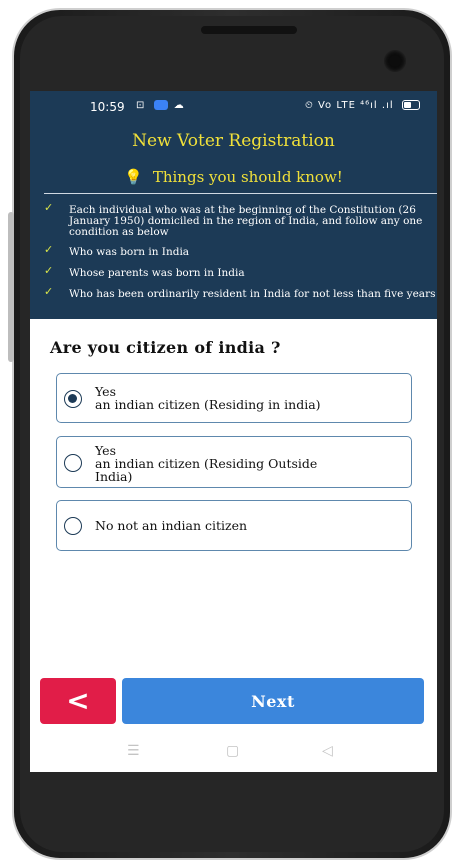 This screenshot has height=865, width=458. What do you see at coordinates (233, 141) in the screenshot?
I see `page-title: New Voter Registration` at bounding box center [233, 141].